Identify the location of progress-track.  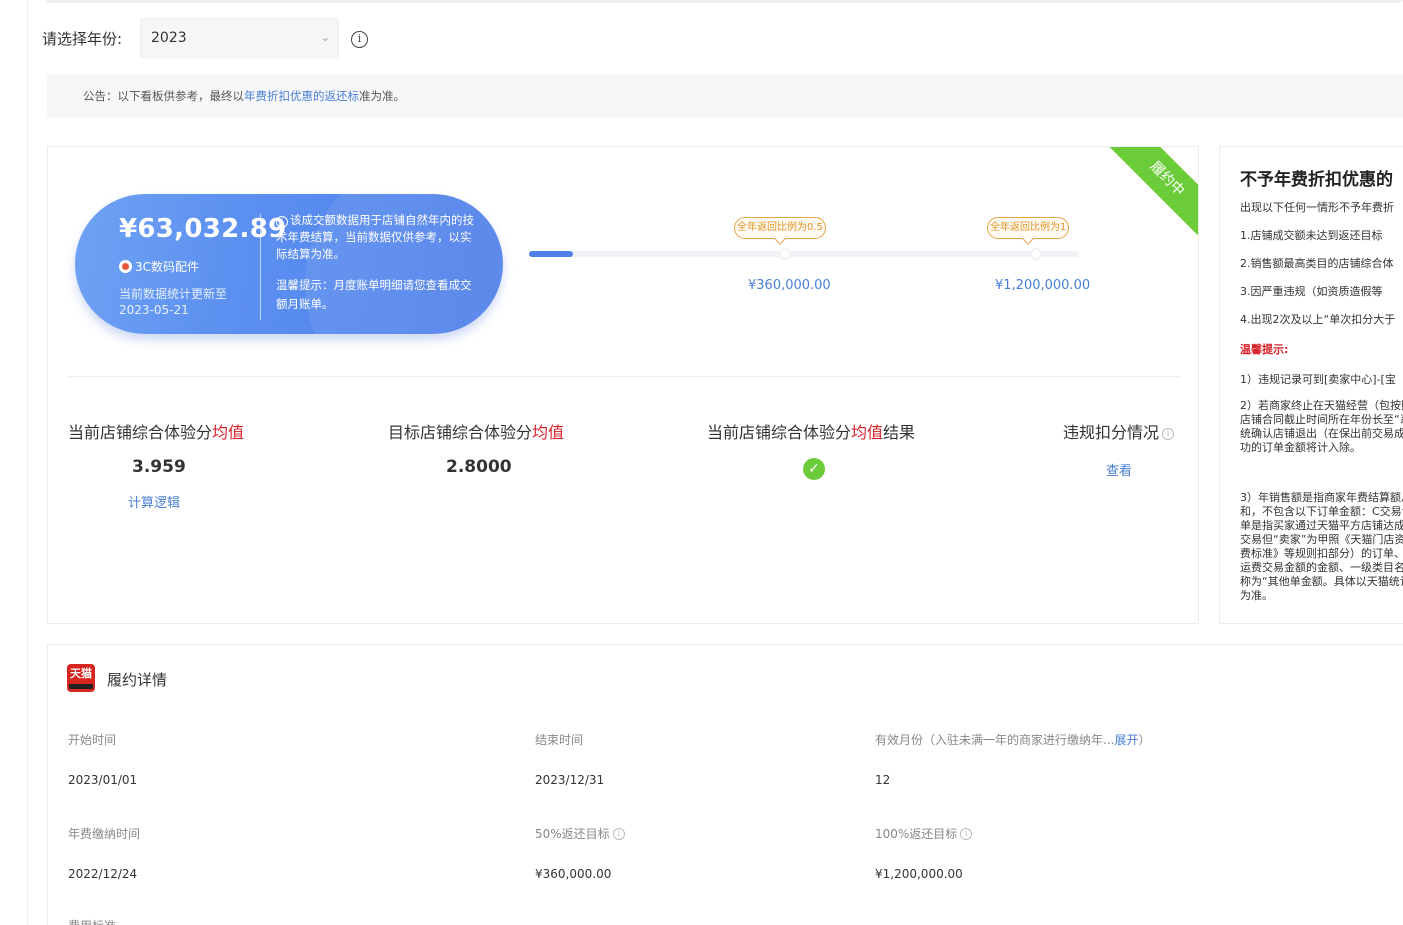
(804, 254).